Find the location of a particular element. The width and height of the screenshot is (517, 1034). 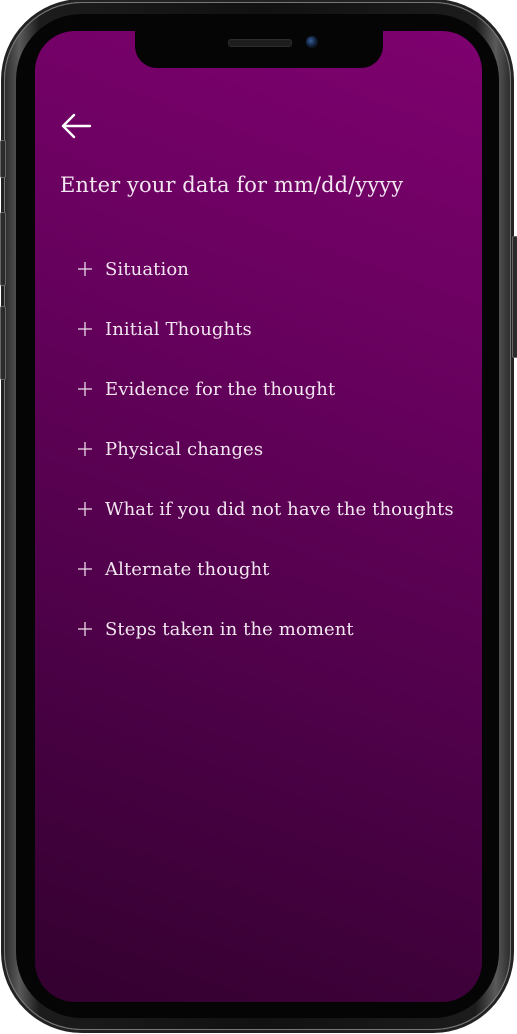

section-item-label: Physical changes is located at coordinates (184, 449).